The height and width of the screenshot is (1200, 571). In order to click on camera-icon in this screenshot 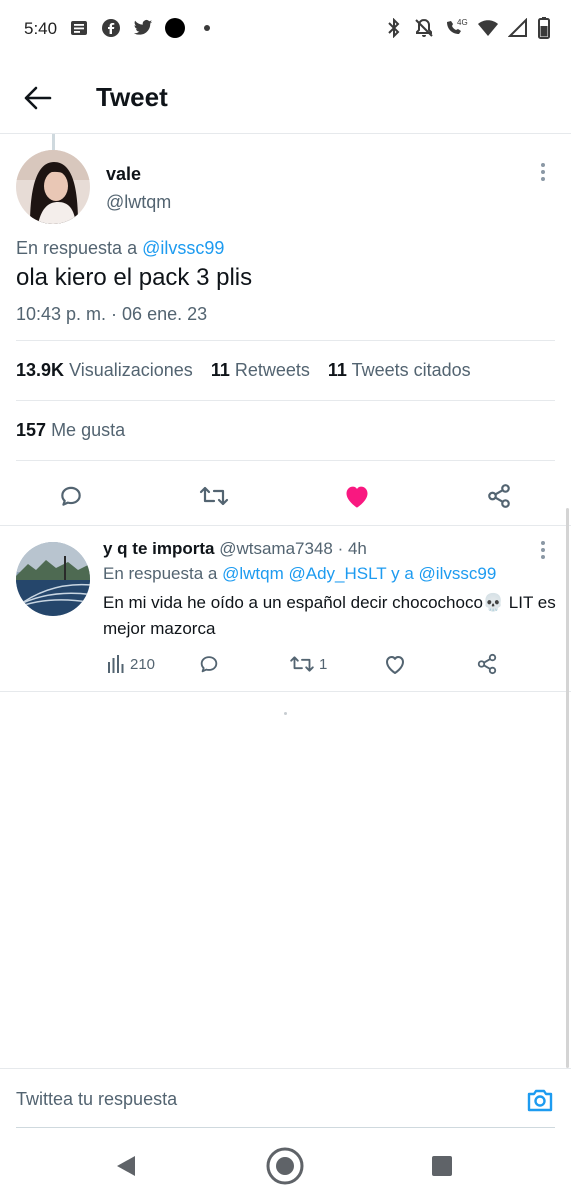, I will do `click(540, 1100)`.